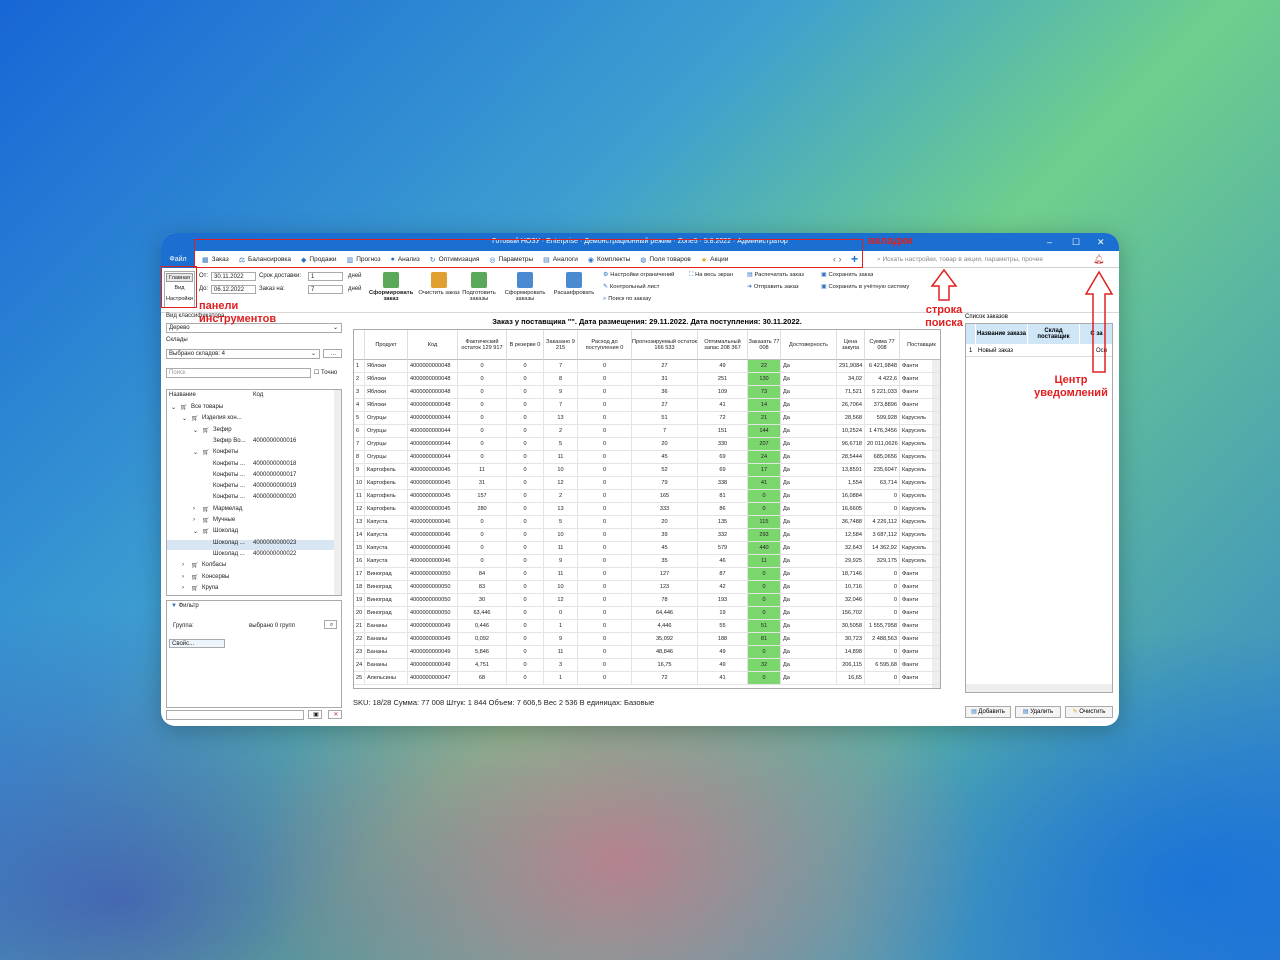 This screenshot has height=960, width=1280. What do you see at coordinates (1099, 321) in the screenshot?
I see `notifications-arrow` at bounding box center [1099, 321].